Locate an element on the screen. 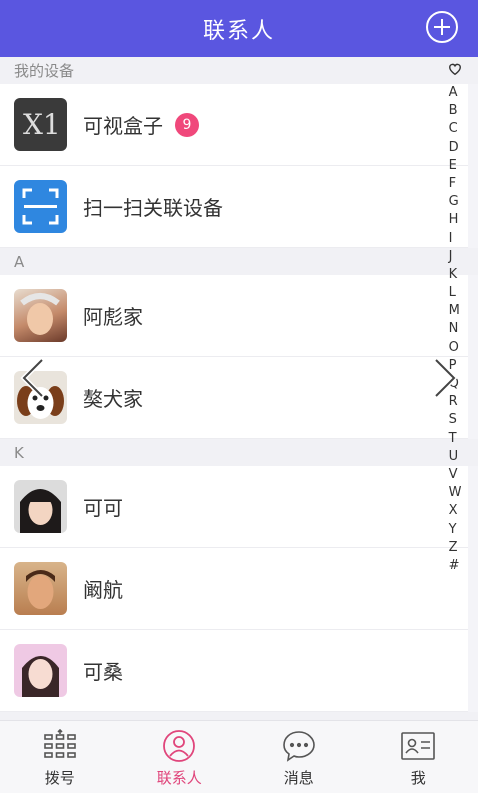  tab-me: 我 is located at coordinates (418, 757).